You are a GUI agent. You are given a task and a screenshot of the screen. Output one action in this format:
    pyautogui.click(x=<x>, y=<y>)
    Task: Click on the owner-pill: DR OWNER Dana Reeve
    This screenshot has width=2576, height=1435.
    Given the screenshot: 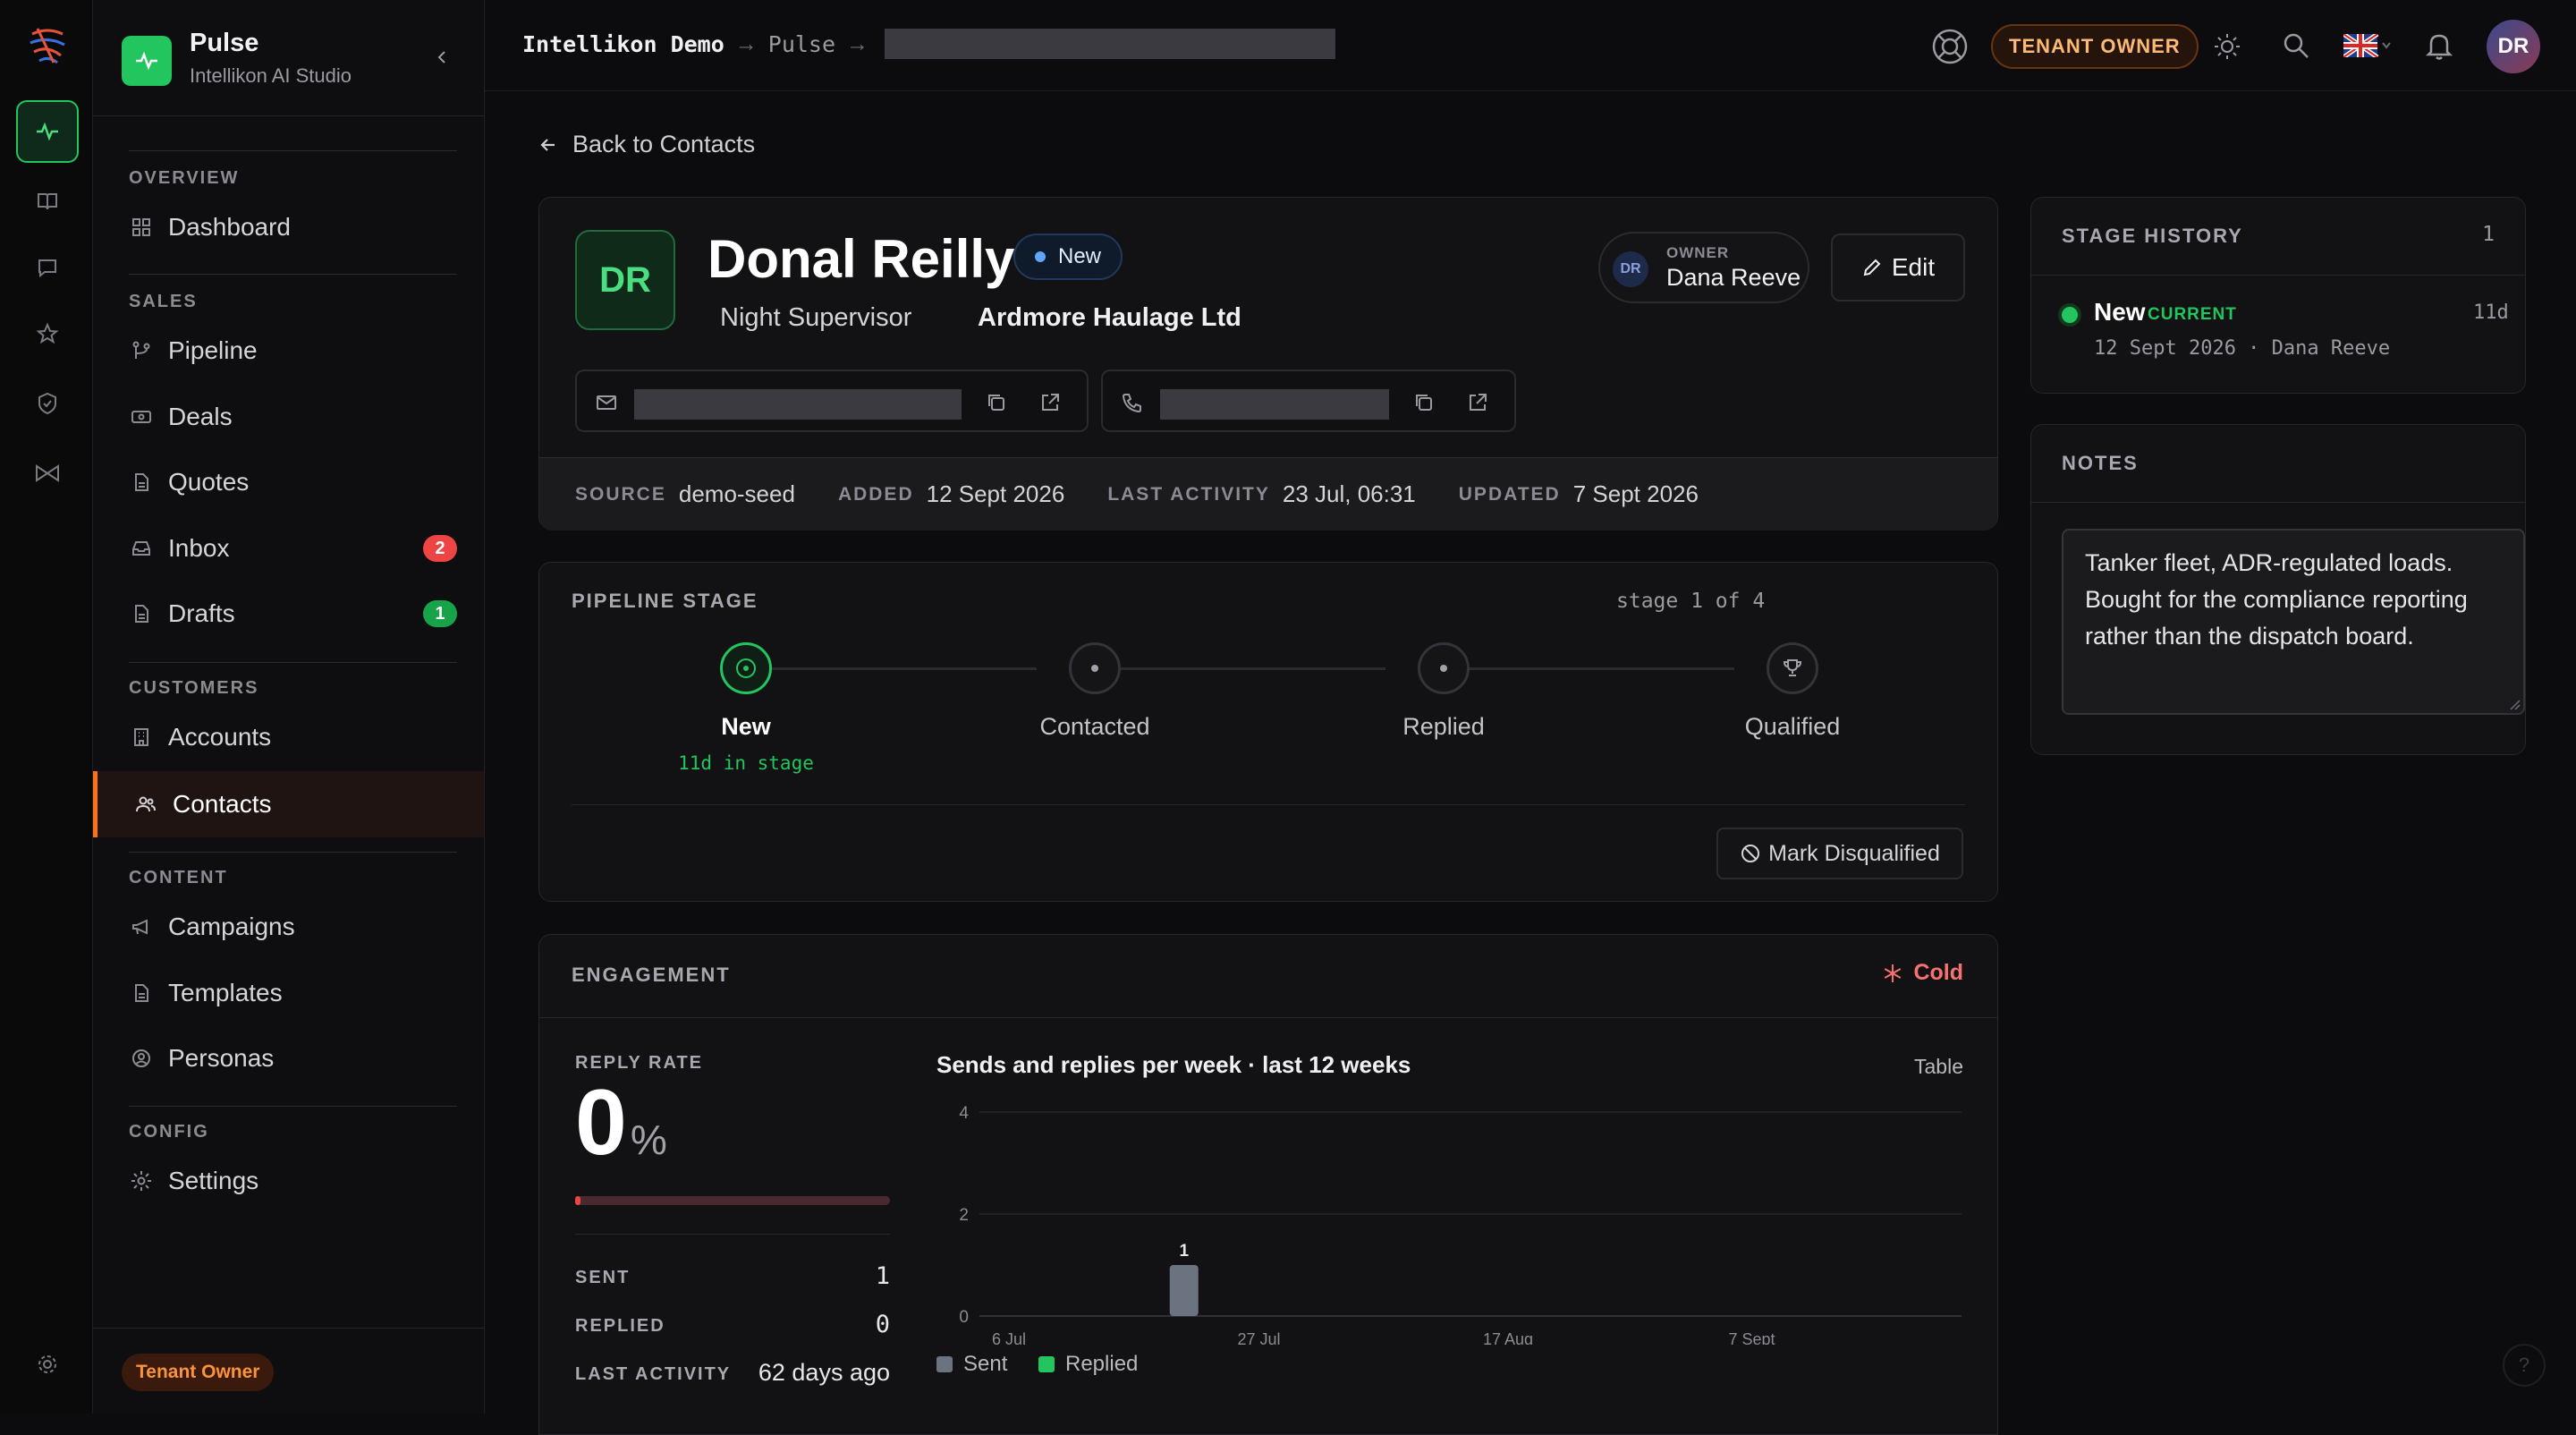 What is the action you would take?
    pyautogui.click(x=1703, y=267)
    